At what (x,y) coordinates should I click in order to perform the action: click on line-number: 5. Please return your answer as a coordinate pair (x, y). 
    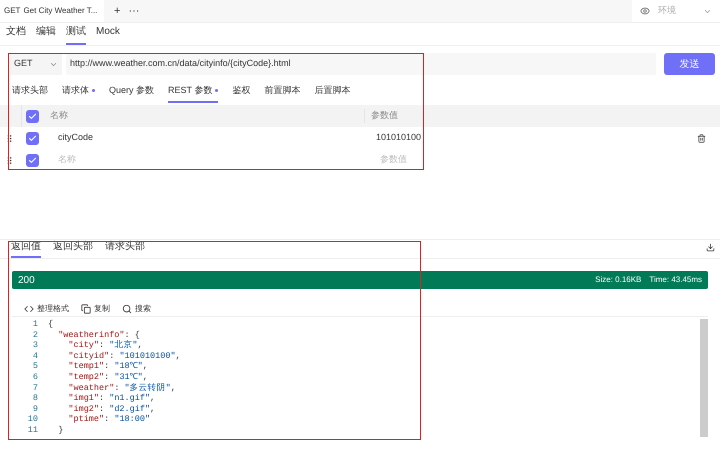
    Looking at the image, I should click on (35, 366).